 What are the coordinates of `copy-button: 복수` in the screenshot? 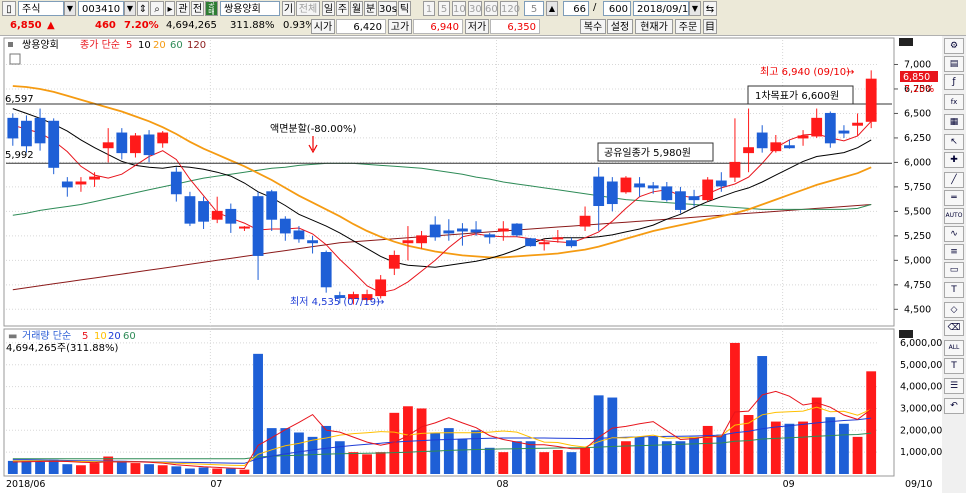 It's located at (593, 26).